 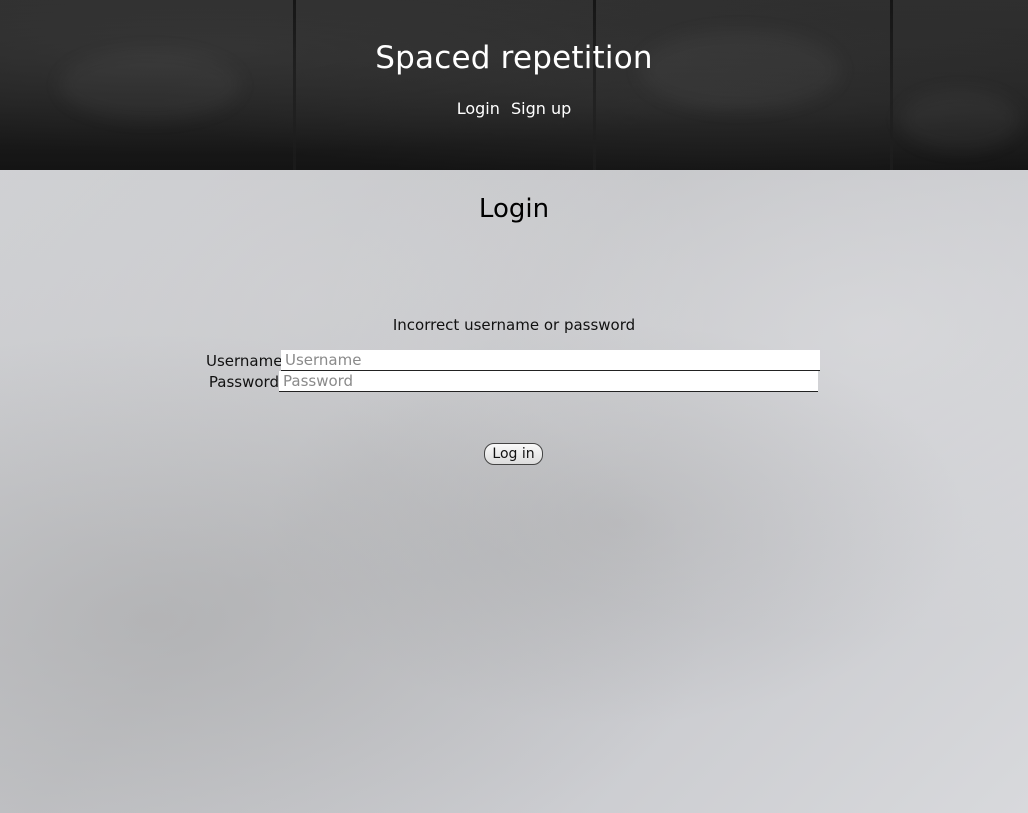 What do you see at coordinates (243, 381) in the screenshot?
I see `password-label: Password` at bounding box center [243, 381].